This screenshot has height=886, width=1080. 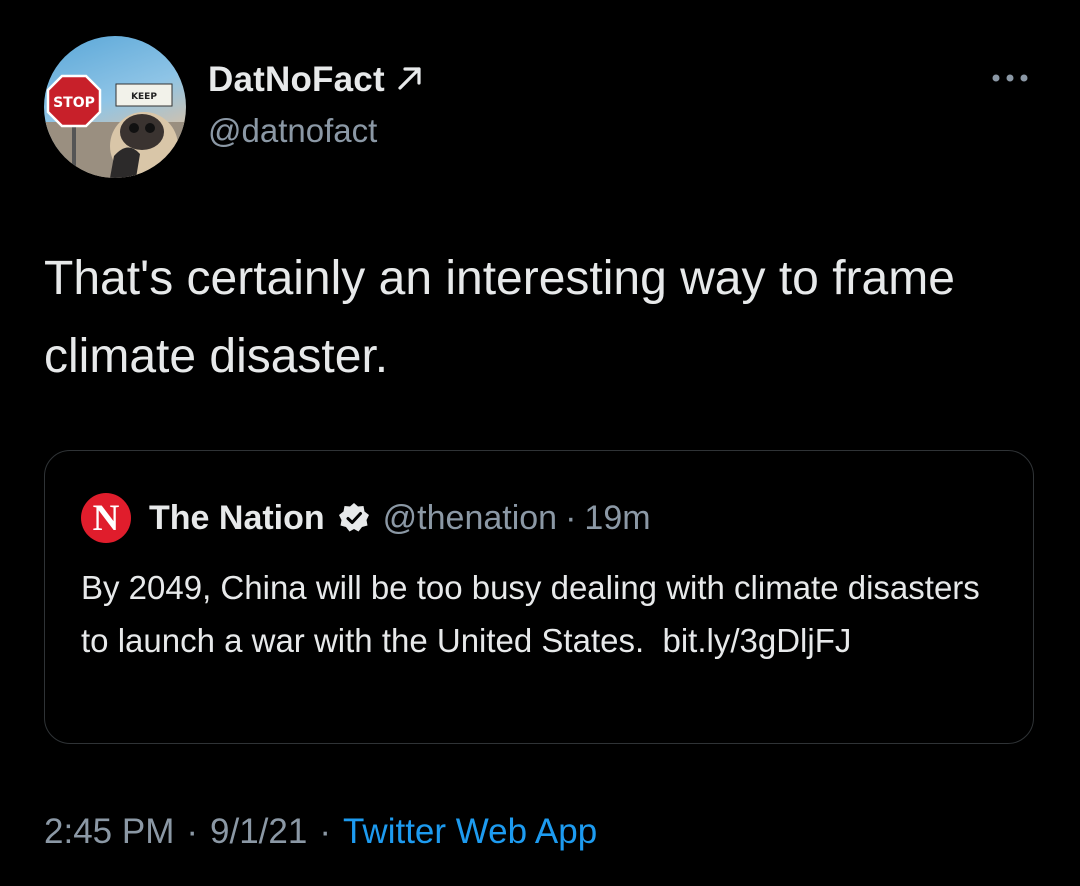 What do you see at coordinates (757, 640) in the screenshot?
I see `quoted-link: bit.ly/3gDljFJ` at bounding box center [757, 640].